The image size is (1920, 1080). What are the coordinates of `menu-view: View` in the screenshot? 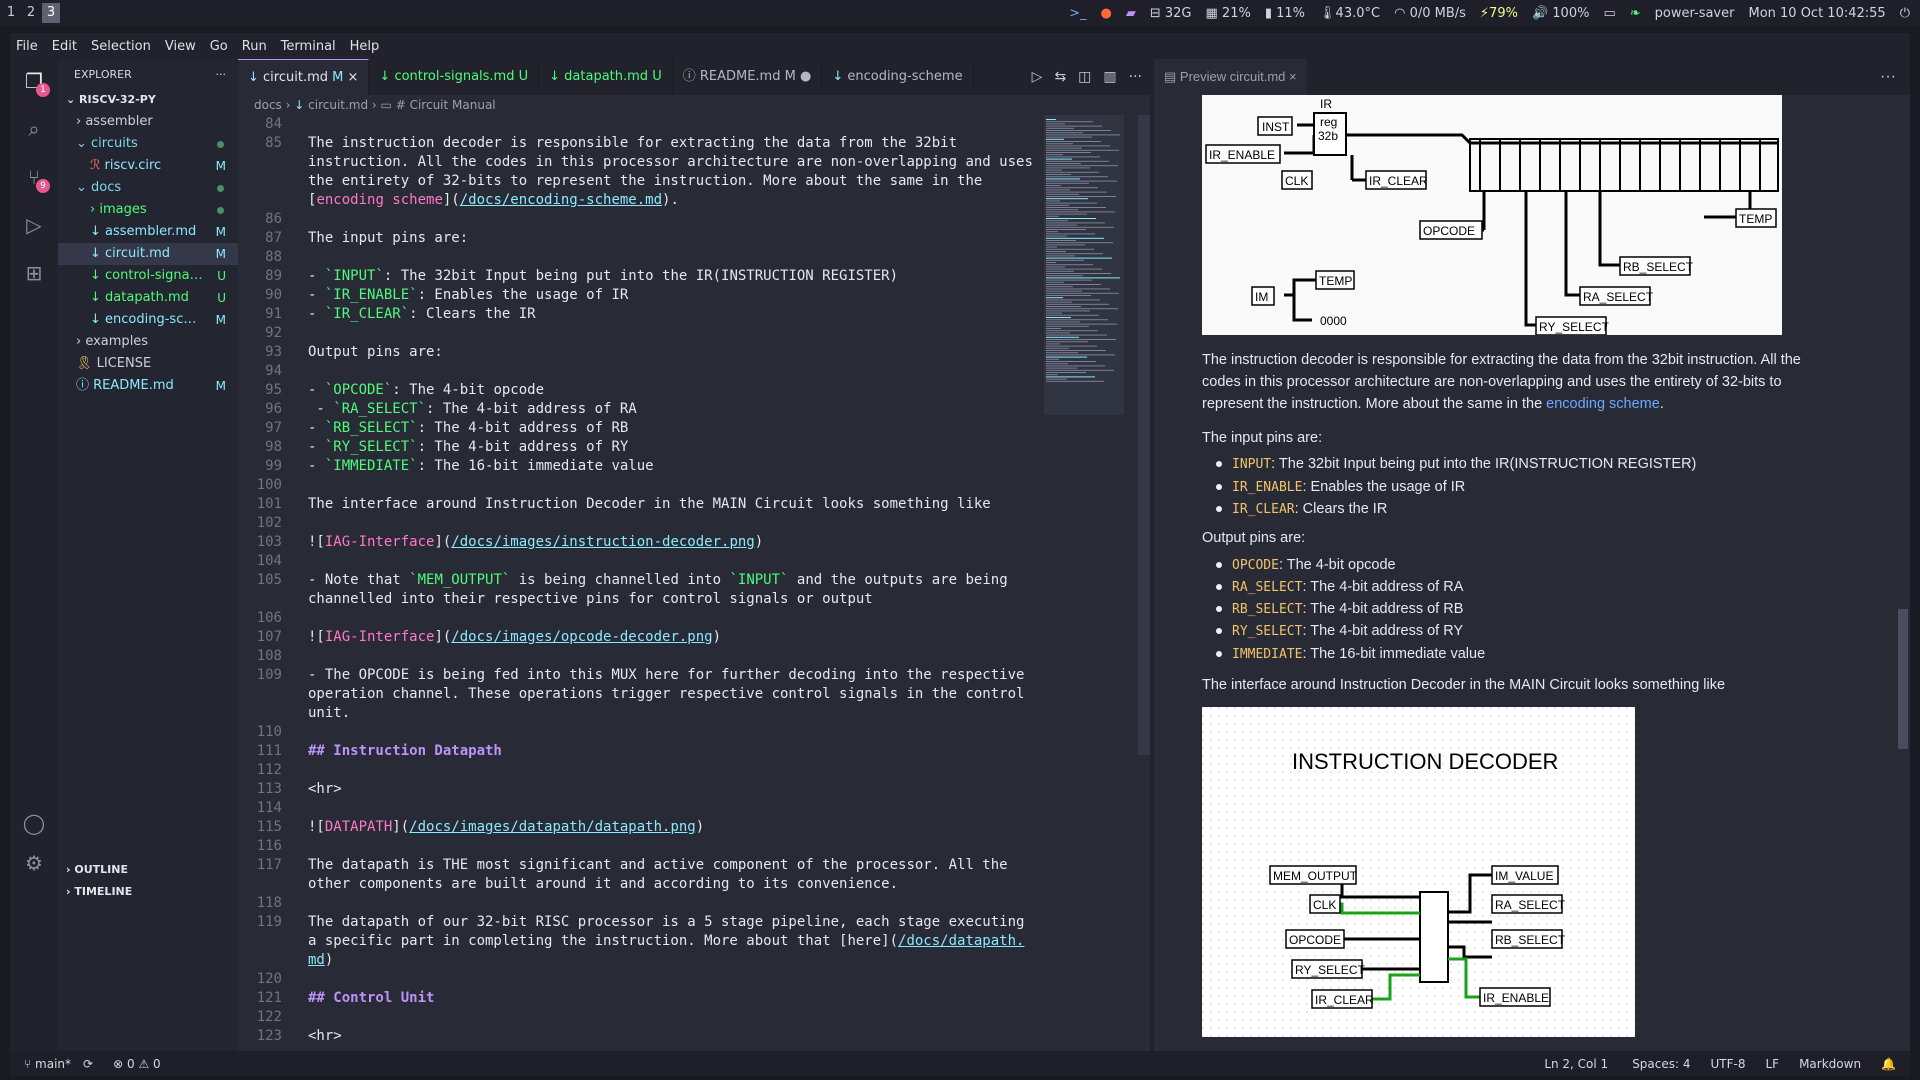 It's located at (180, 46).